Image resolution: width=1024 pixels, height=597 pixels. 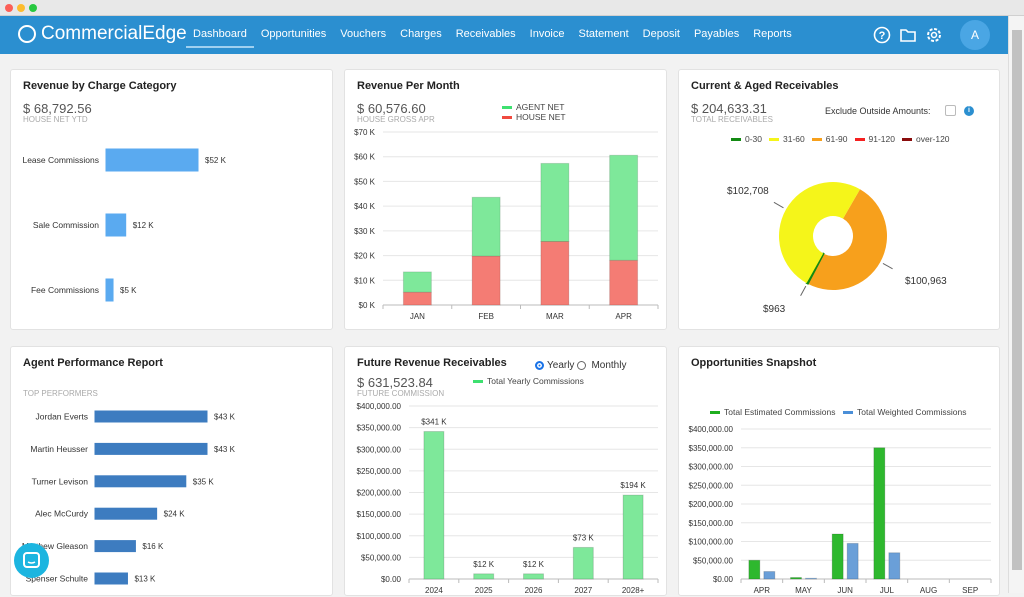 What do you see at coordinates (365, 280) in the screenshot?
I see `y-tick-label: $10 K` at bounding box center [365, 280].